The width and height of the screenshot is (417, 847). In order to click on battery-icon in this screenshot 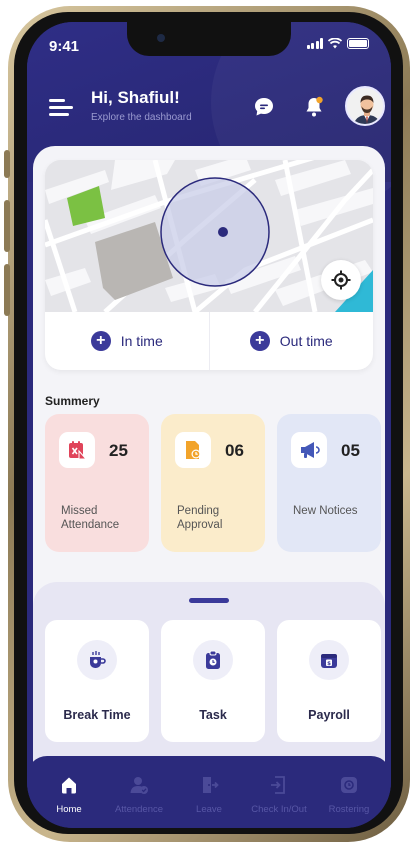, I will do `click(358, 43)`.